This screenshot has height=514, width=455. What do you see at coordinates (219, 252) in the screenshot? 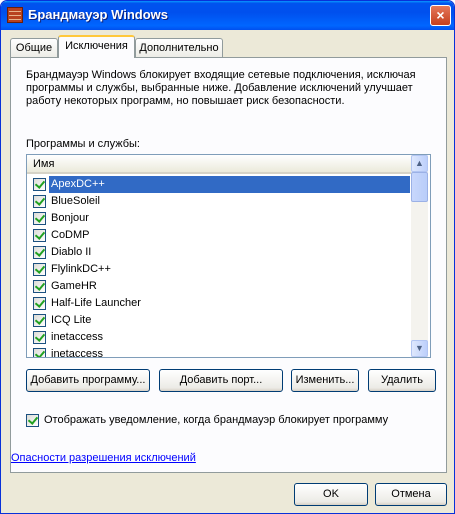
I see `list-item: Diablo II` at bounding box center [219, 252].